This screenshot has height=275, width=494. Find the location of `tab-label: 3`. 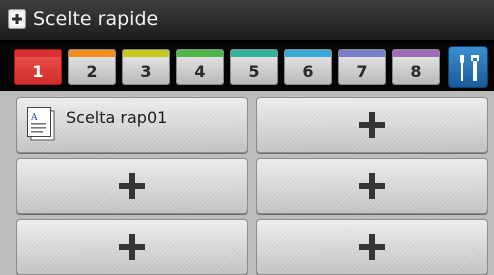

tab-label: 3 is located at coordinates (146, 71).